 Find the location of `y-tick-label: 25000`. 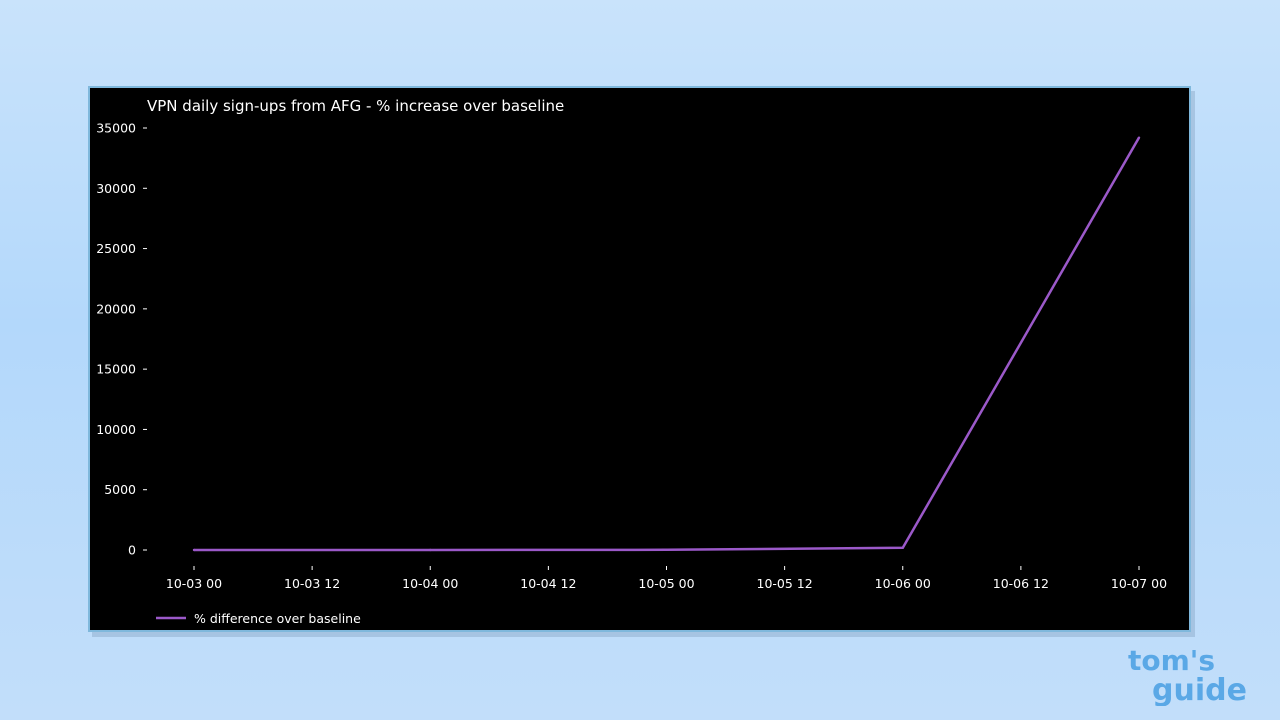

y-tick-label: 25000 is located at coordinates (116, 248).